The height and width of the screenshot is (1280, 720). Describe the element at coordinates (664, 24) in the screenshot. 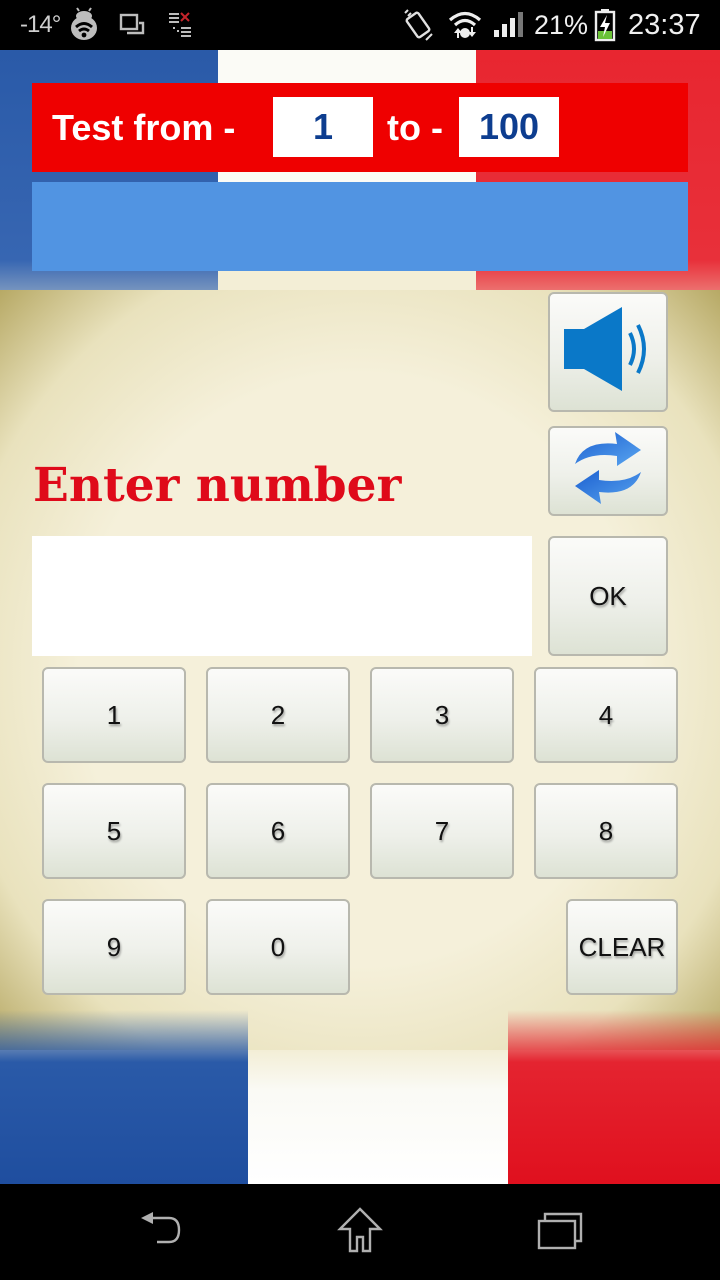

I see `clock: 23:37` at that location.